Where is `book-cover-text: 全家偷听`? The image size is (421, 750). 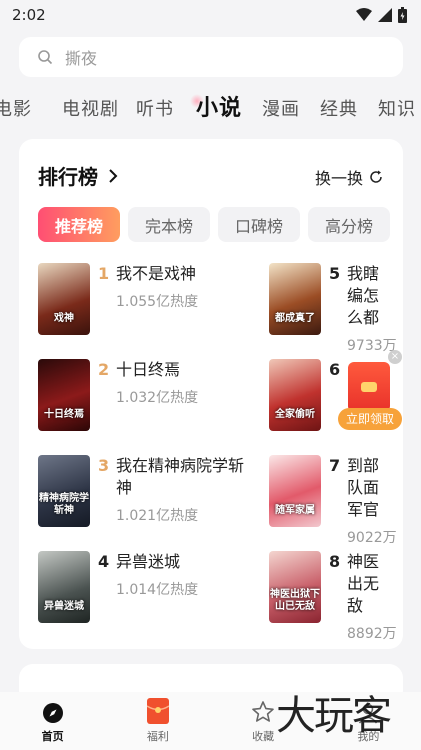 book-cover-text: 全家偷听 is located at coordinates (295, 414).